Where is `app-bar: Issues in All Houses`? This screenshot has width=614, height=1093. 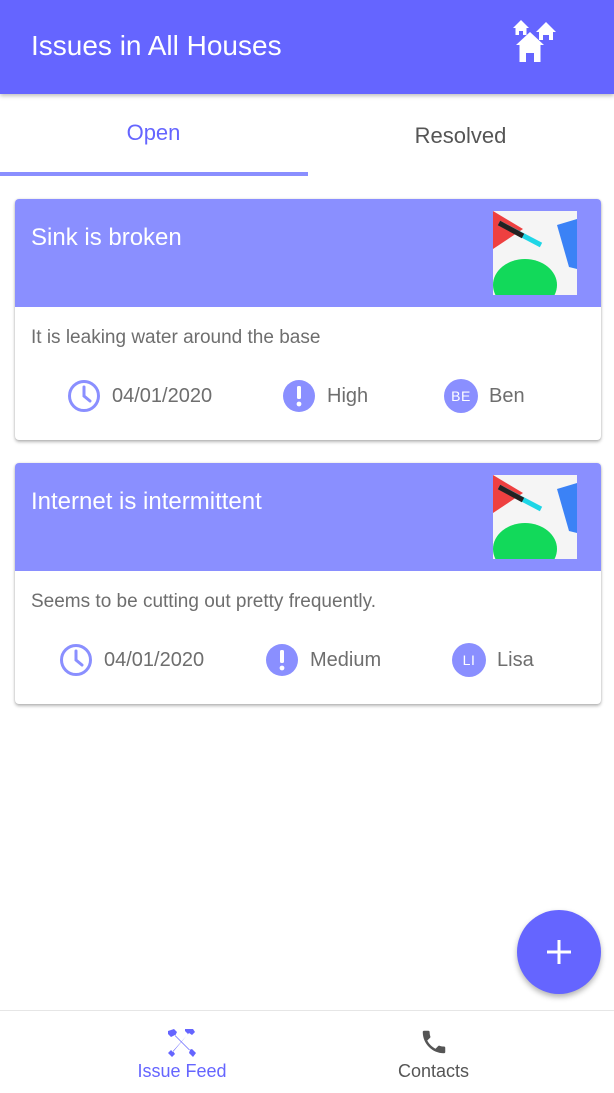 app-bar: Issues in All Houses is located at coordinates (307, 47).